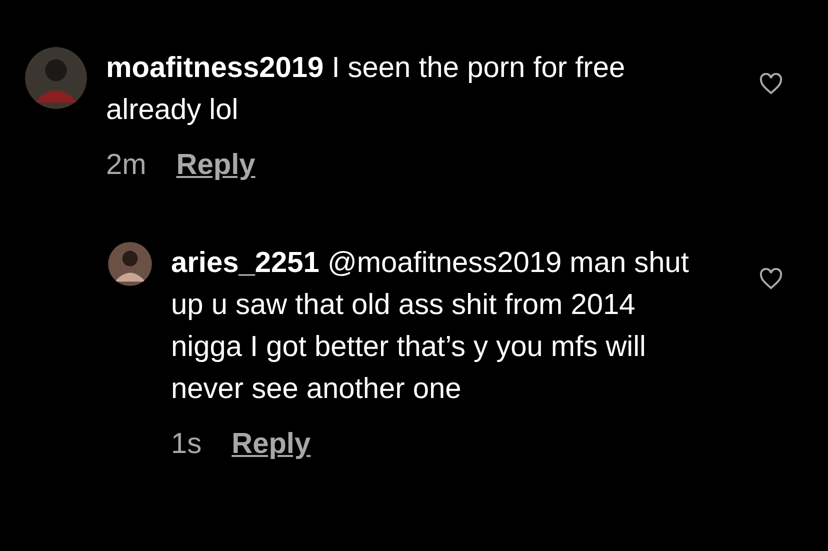 The height and width of the screenshot is (551, 828). What do you see at coordinates (126, 165) in the screenshot?
I see `timestamp: 2m` at bounding box center [126, 165].